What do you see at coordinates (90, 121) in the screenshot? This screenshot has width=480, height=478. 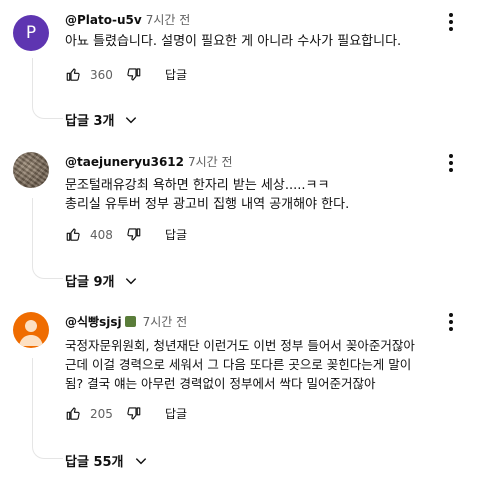 I see `replies-count: 답글 3개` at bounding box center [90, 121].